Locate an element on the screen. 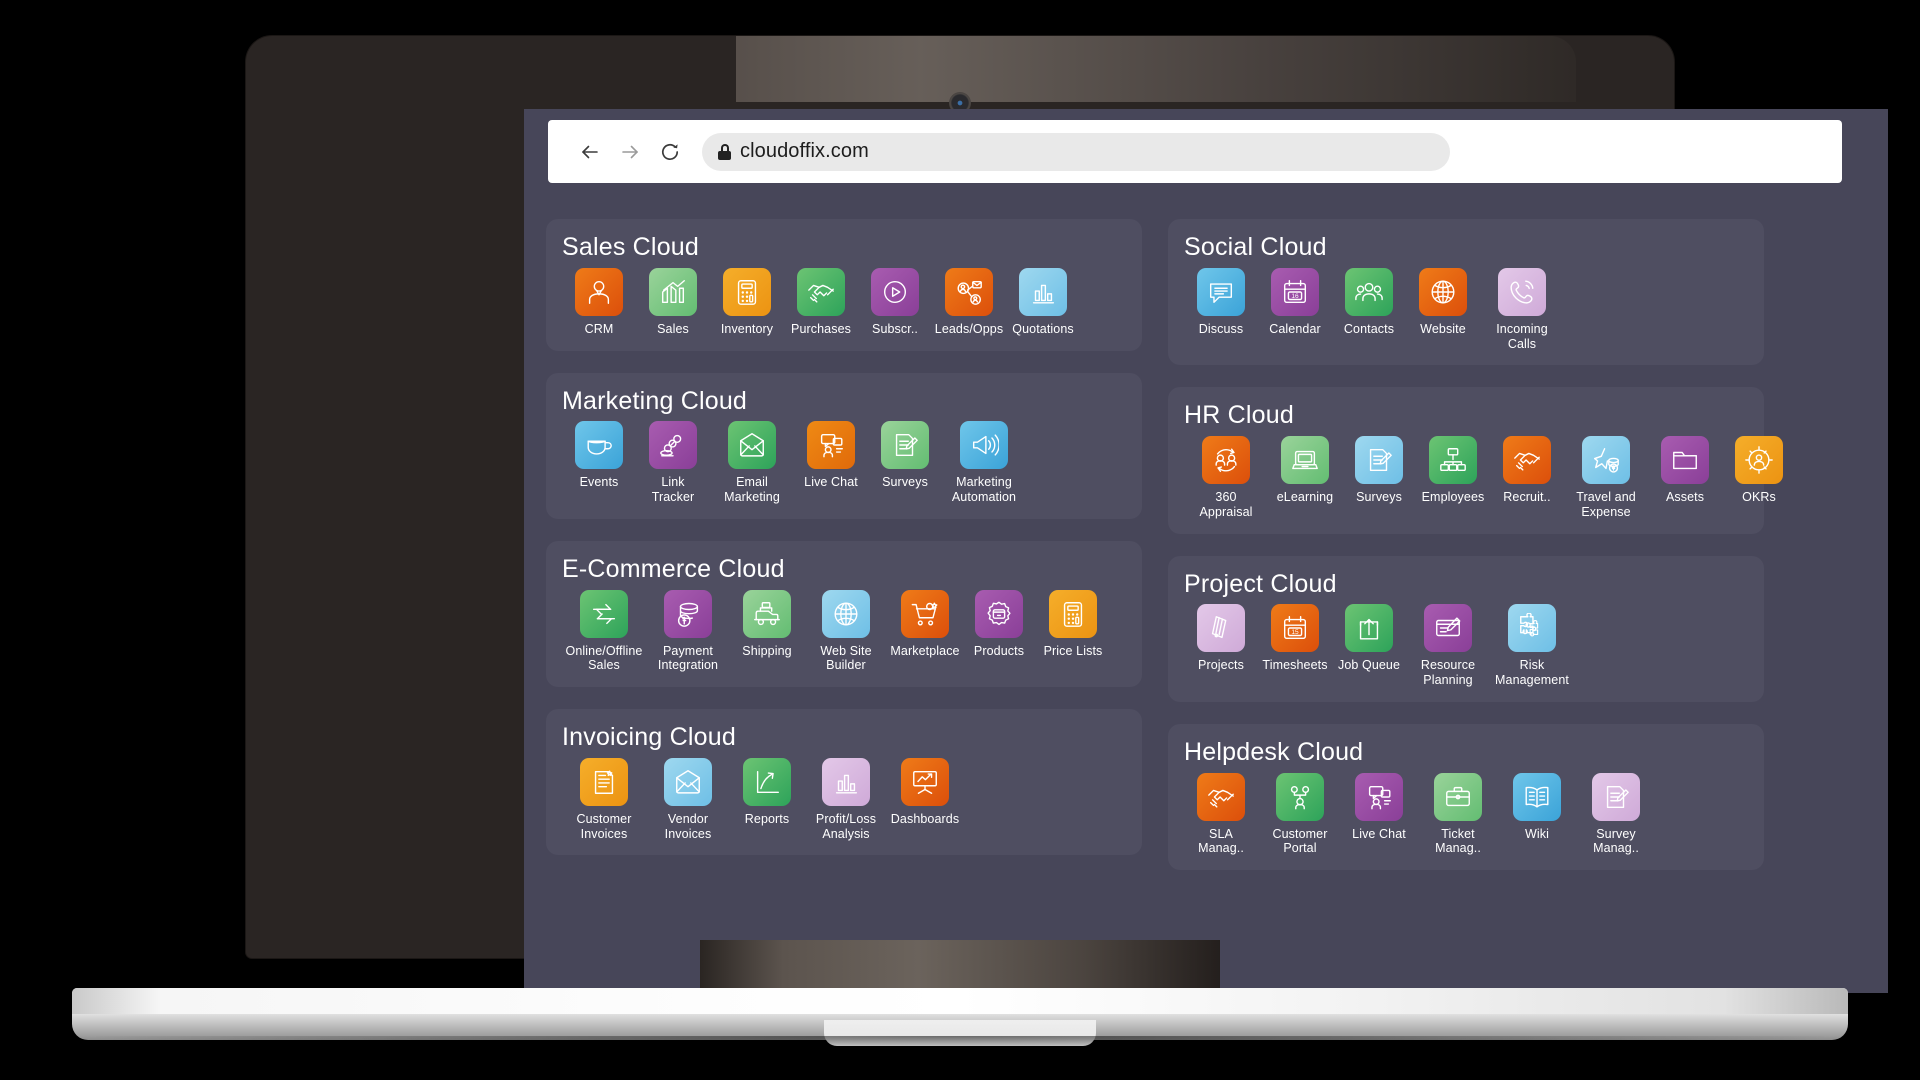  travel-expense-icon is located at coordinates (1606, 460).